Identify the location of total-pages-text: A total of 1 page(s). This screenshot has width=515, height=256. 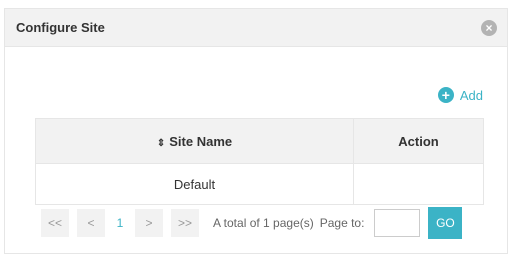
(263, 223).